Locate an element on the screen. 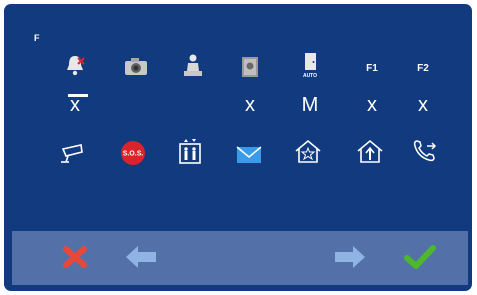 Image resolution: width=477 pixels, height=295 pixels. auto-label: AUTO is located at coordinates (310, 76).